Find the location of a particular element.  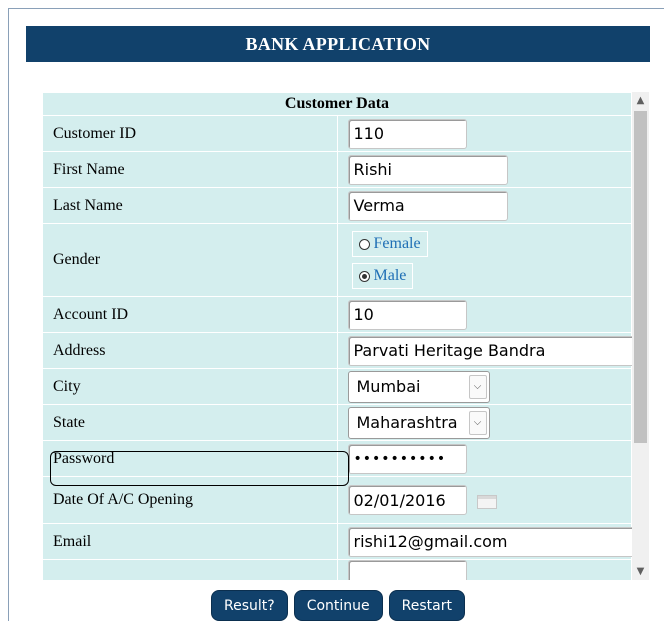

address-input: Parvati Heritage Bandra is located at coordinates (489, 350).